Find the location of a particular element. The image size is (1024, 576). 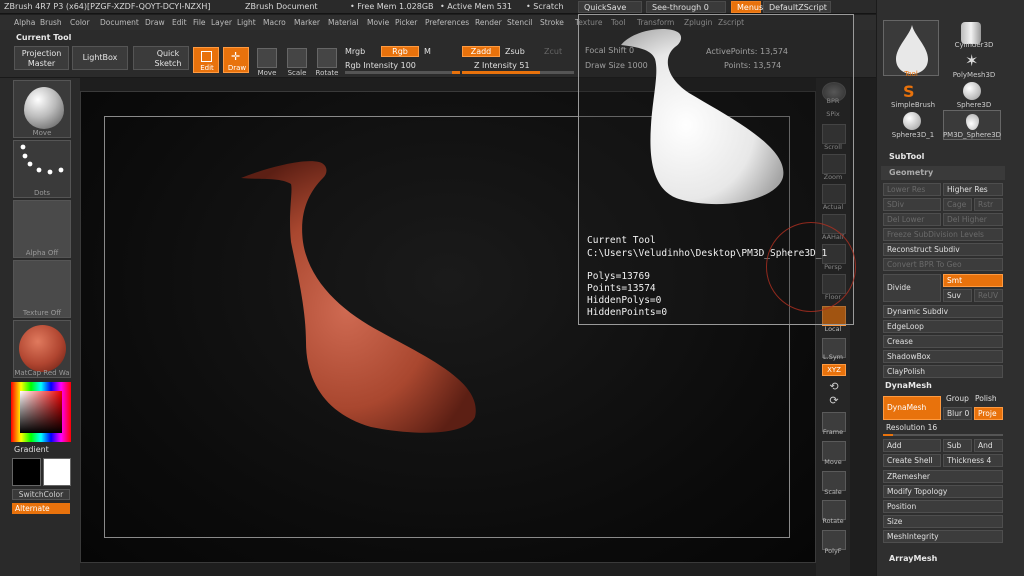

simplebrush-icon: S is located at coordinates (909, 91).